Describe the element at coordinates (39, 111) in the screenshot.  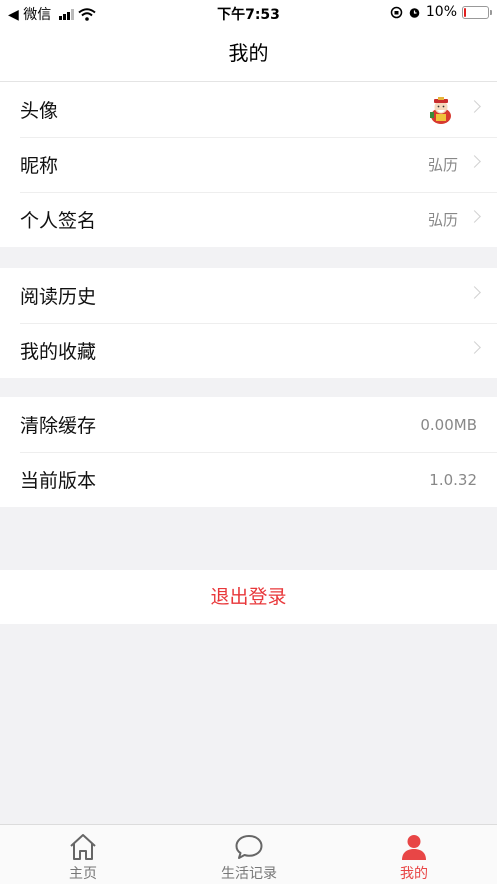
I see `row-label: 头像` at that location.